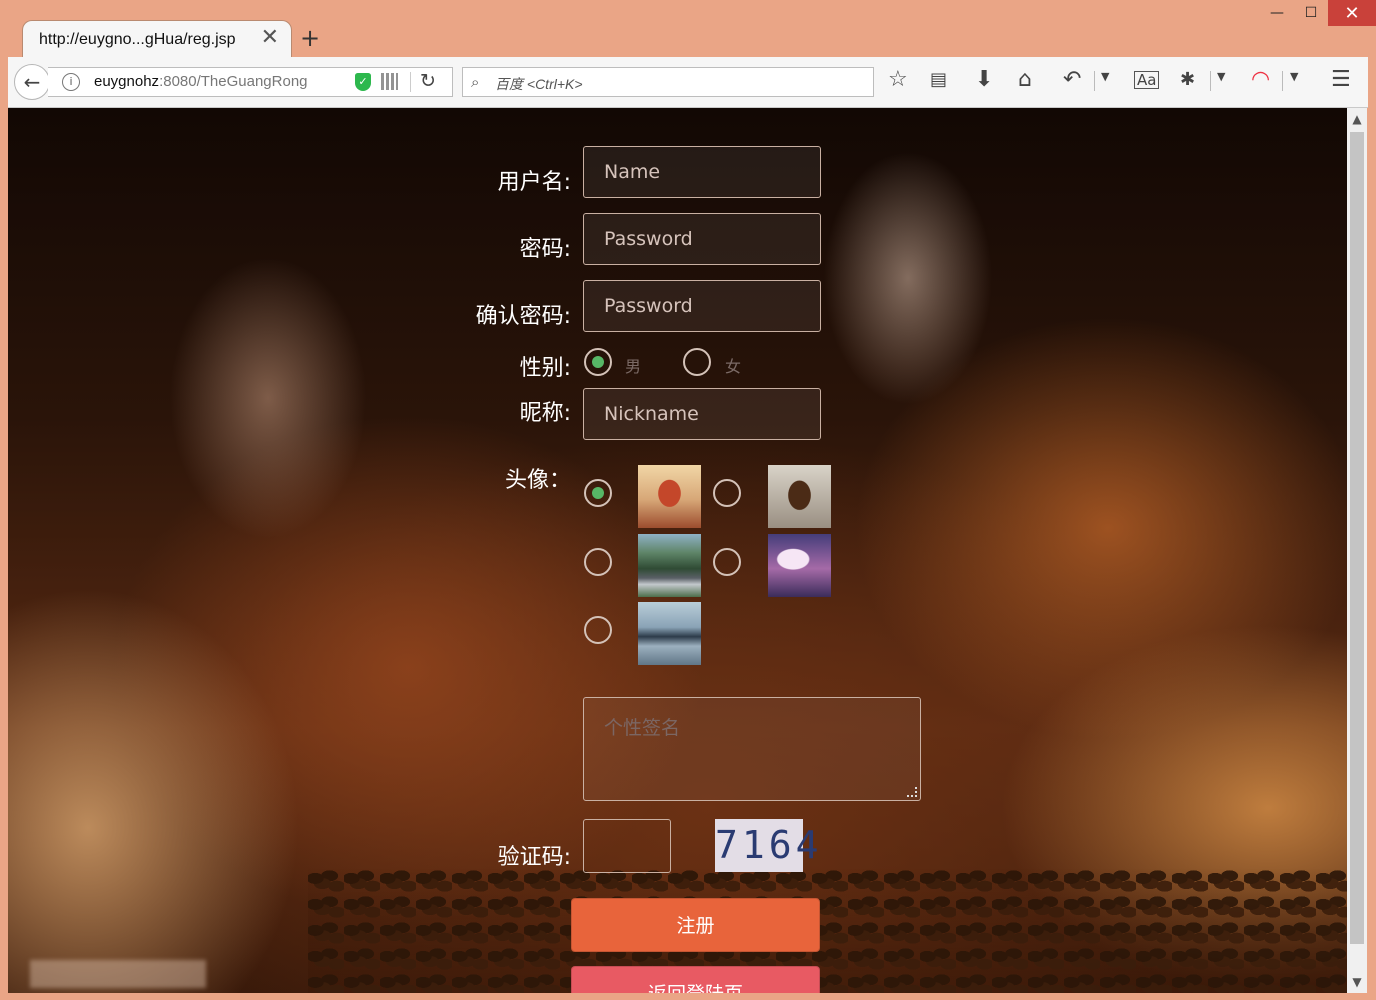 This screenshot has height=1000, width=1376. What do you see at coordinates (702, 239) in the screenshot?
I see `password-input: Password` at bounding box center [702, 239].